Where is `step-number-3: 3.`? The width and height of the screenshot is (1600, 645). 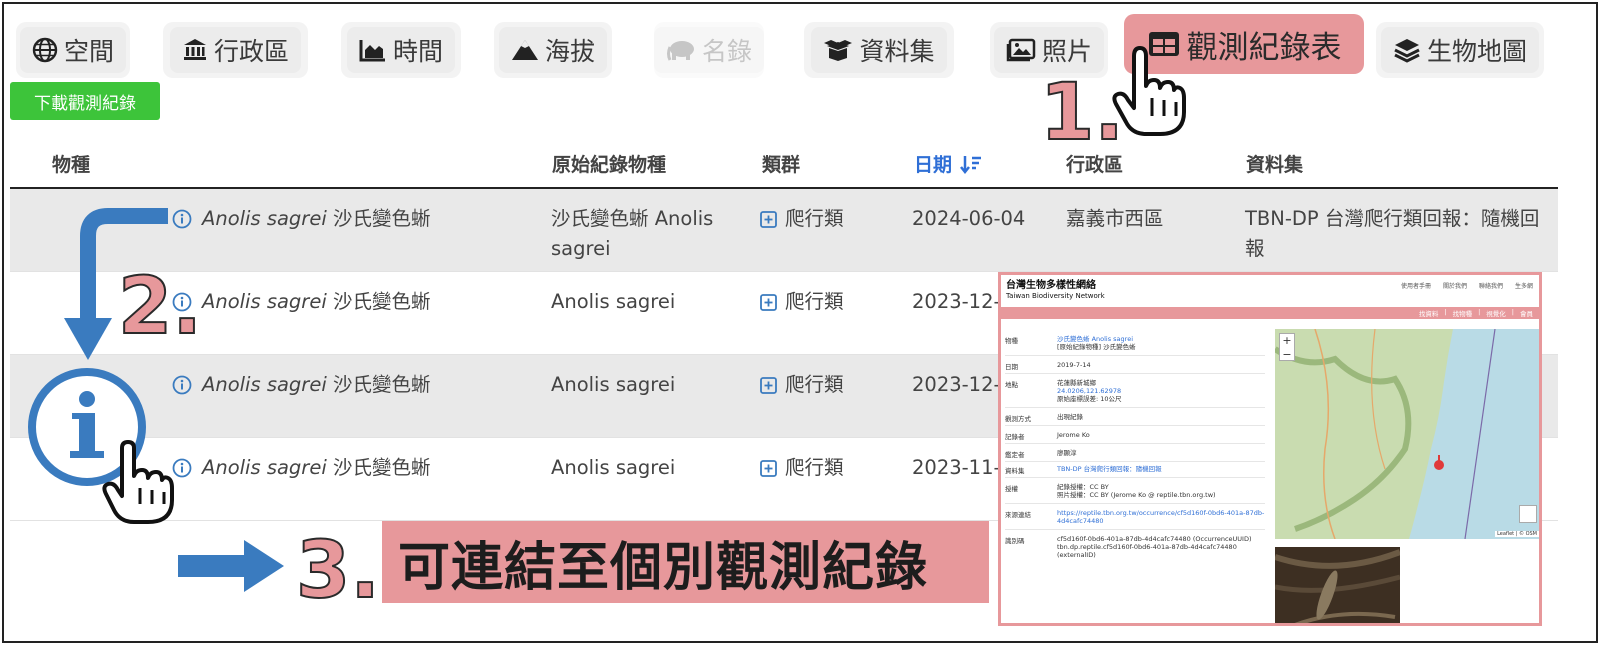 step-number-3: 3. is located at coordinates (338, 571).